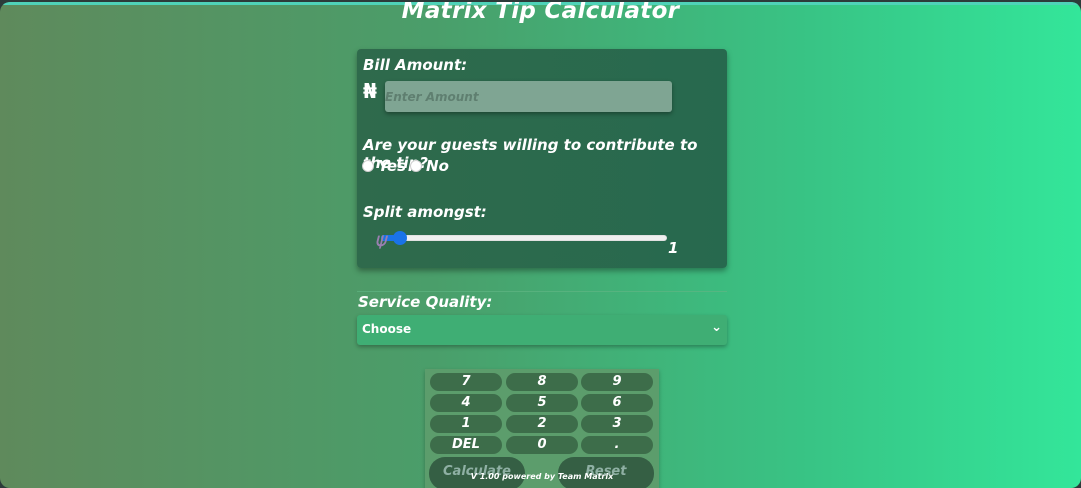  What do you see at coordinates (542, 445) in the screenshot?
I see `key-0: 0` at bounding box center [542, 445].